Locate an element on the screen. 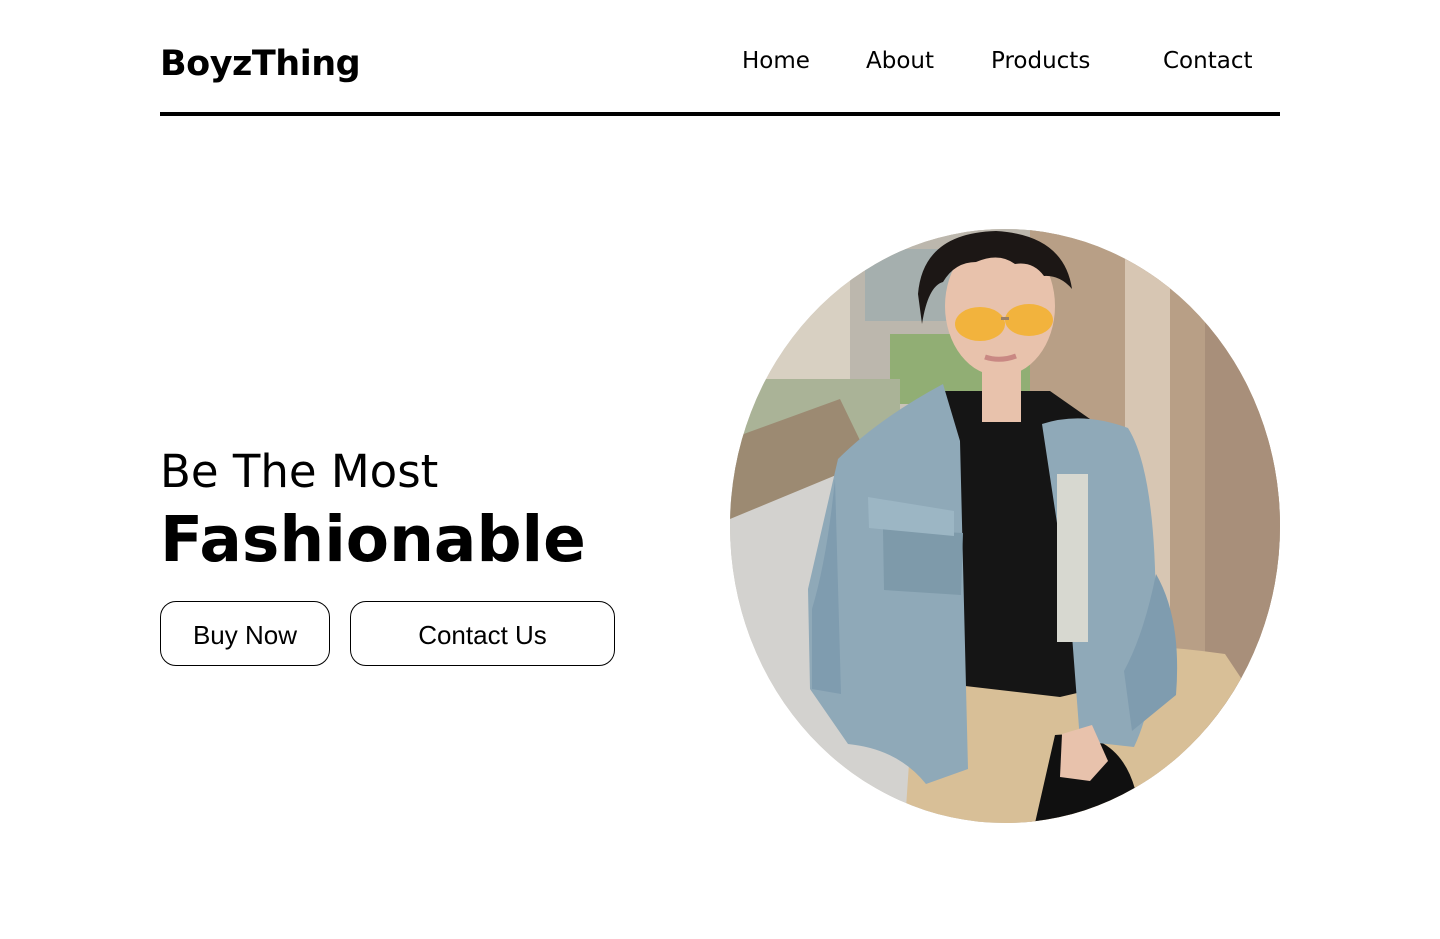  nav-contact: Contact is located at coordinates (1207, 61).